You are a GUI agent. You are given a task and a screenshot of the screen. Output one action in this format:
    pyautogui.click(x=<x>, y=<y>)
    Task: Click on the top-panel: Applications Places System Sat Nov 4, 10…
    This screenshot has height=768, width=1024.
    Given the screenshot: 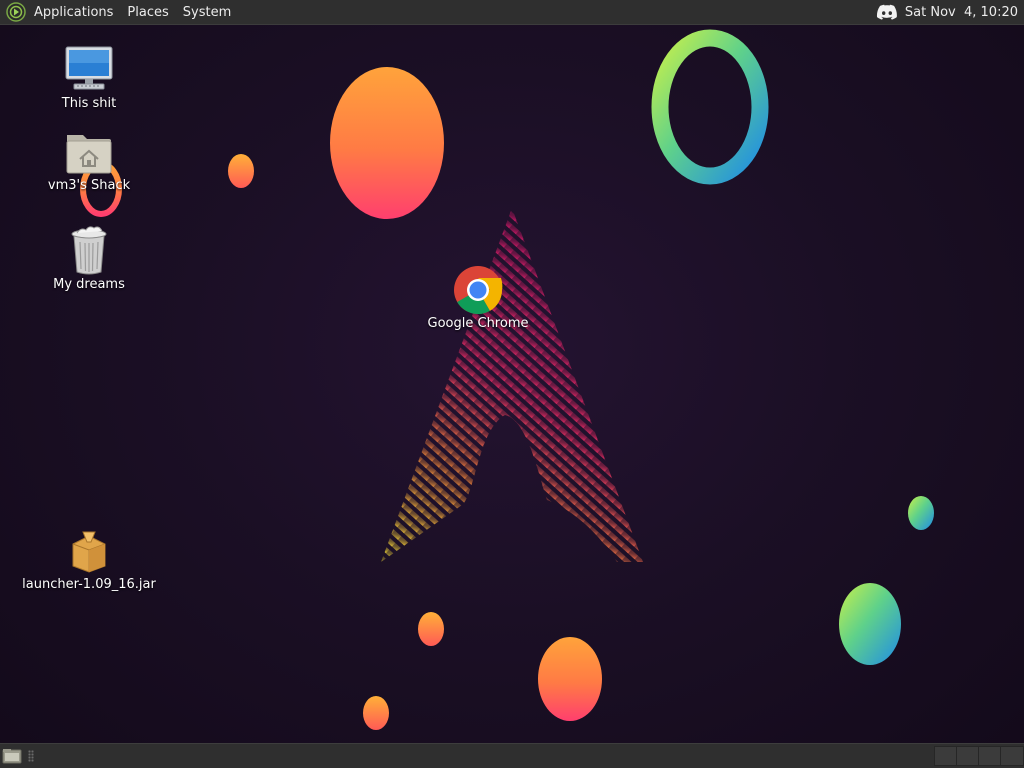 What is the action you would take?
    pyautogui.click(x=512, y=12)
    